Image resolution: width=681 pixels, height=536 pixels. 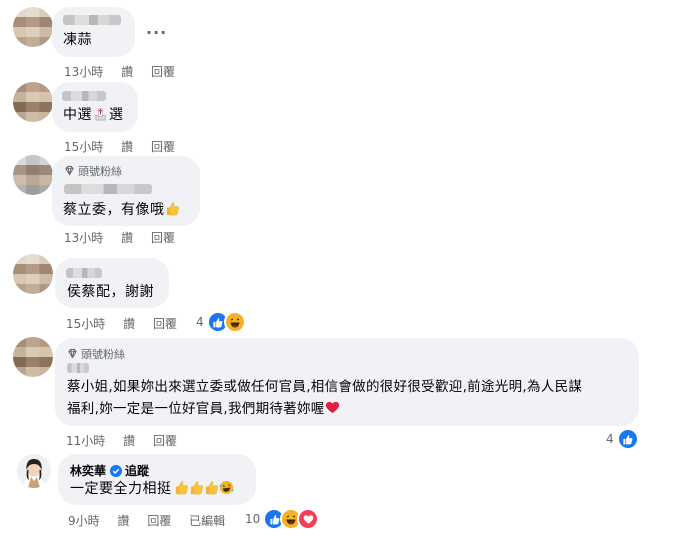 What do you see at coordinates (100, 114) in the screenshot?
I see `ballot-box-icon` at bounding box center [100, 114].